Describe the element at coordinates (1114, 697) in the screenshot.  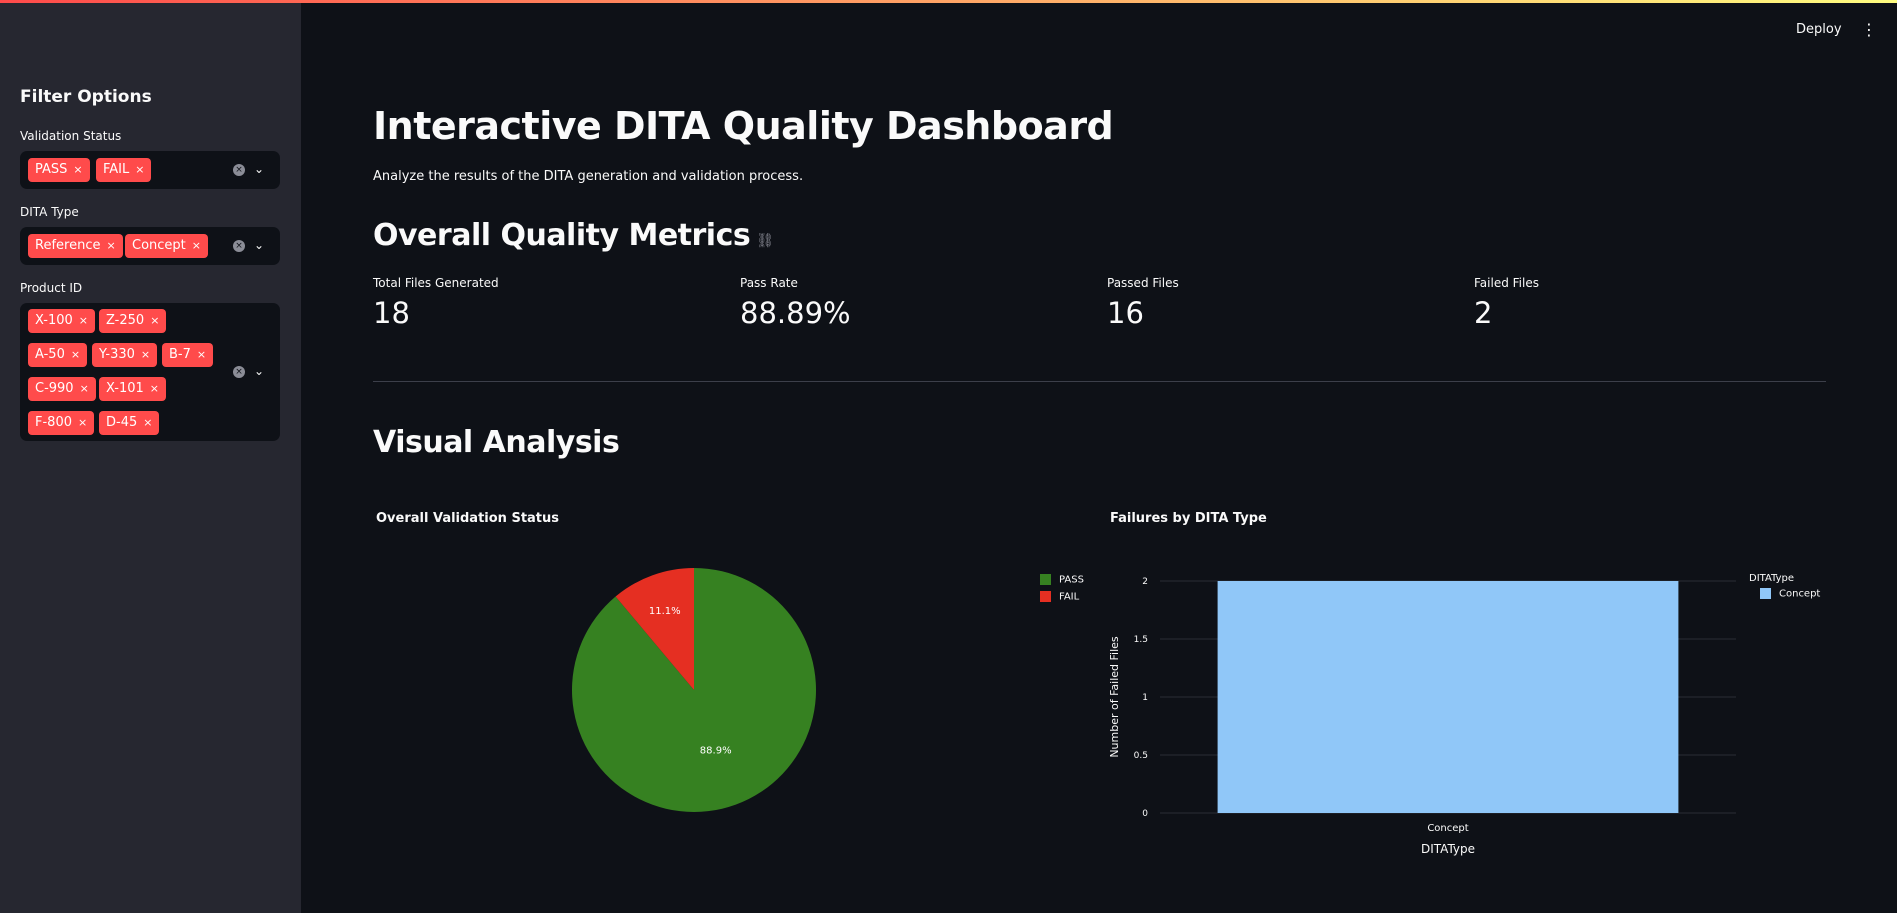
I see `y-axis-label: Number of Failed Files` at that location.